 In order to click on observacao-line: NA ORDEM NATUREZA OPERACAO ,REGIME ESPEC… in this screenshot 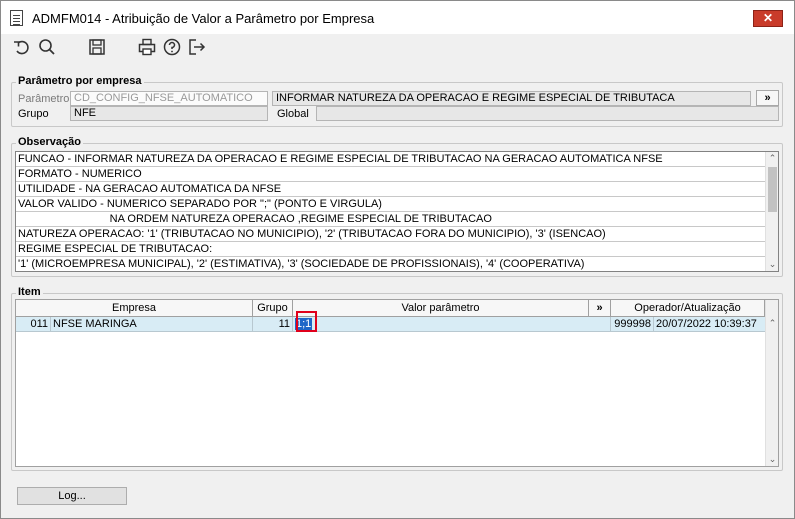, I will do `click(391, 219)`.